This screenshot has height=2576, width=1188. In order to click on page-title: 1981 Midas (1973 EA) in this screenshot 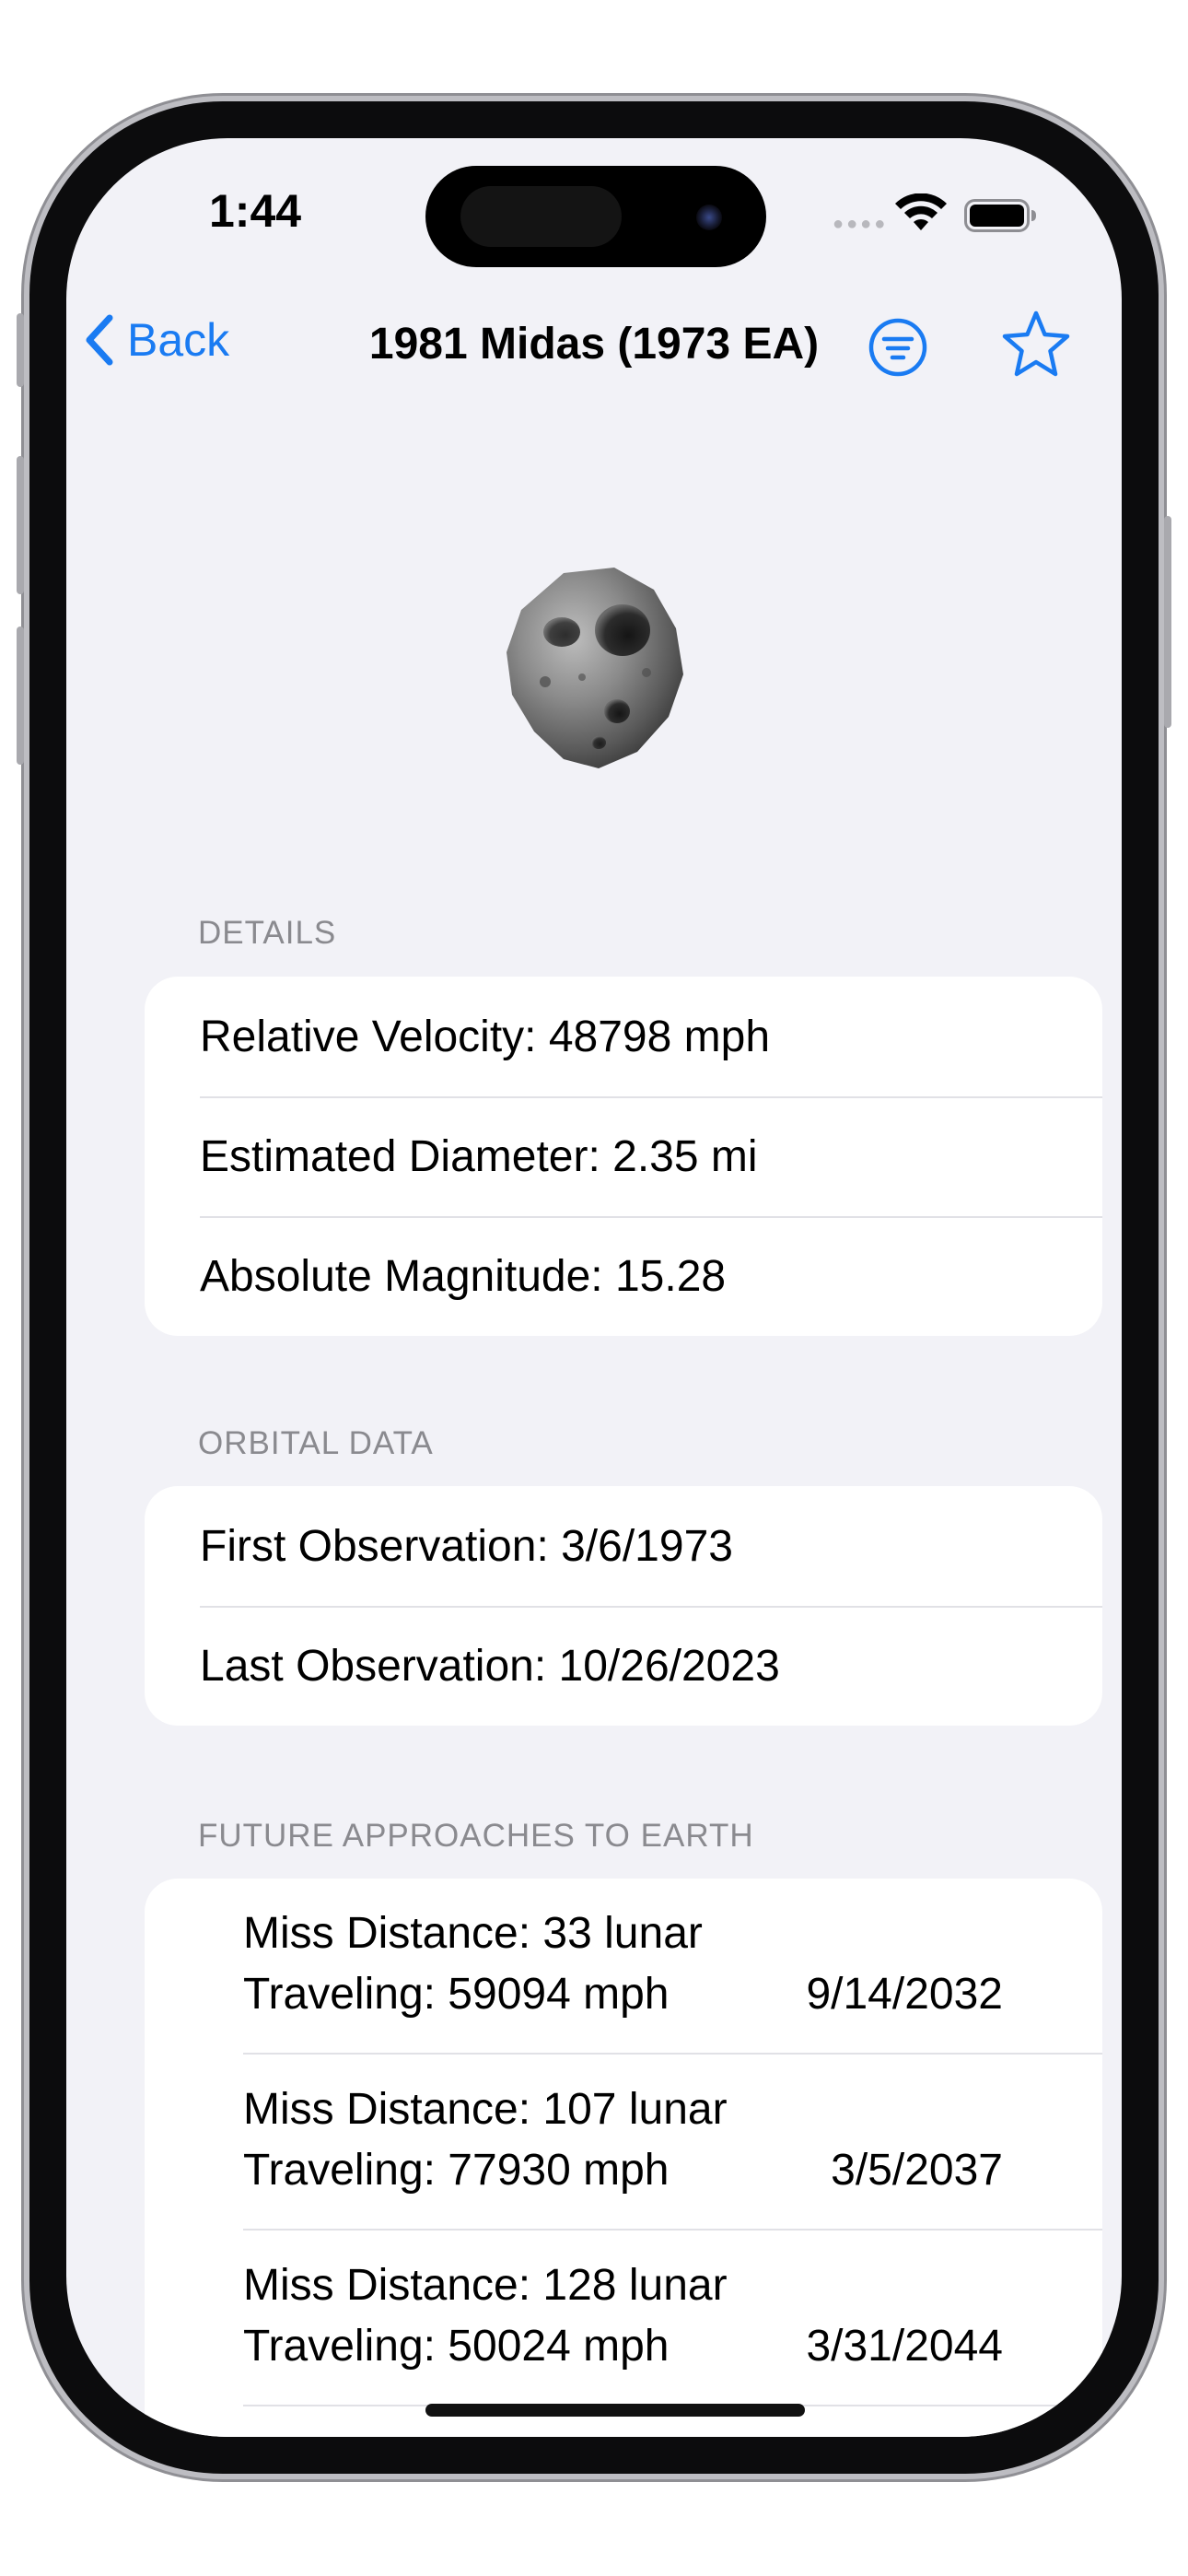, I will do `click(594, 344)`.